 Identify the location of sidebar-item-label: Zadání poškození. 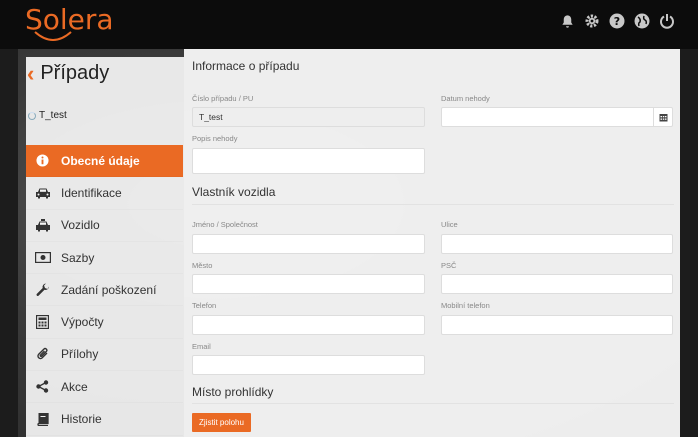
(109, 289).